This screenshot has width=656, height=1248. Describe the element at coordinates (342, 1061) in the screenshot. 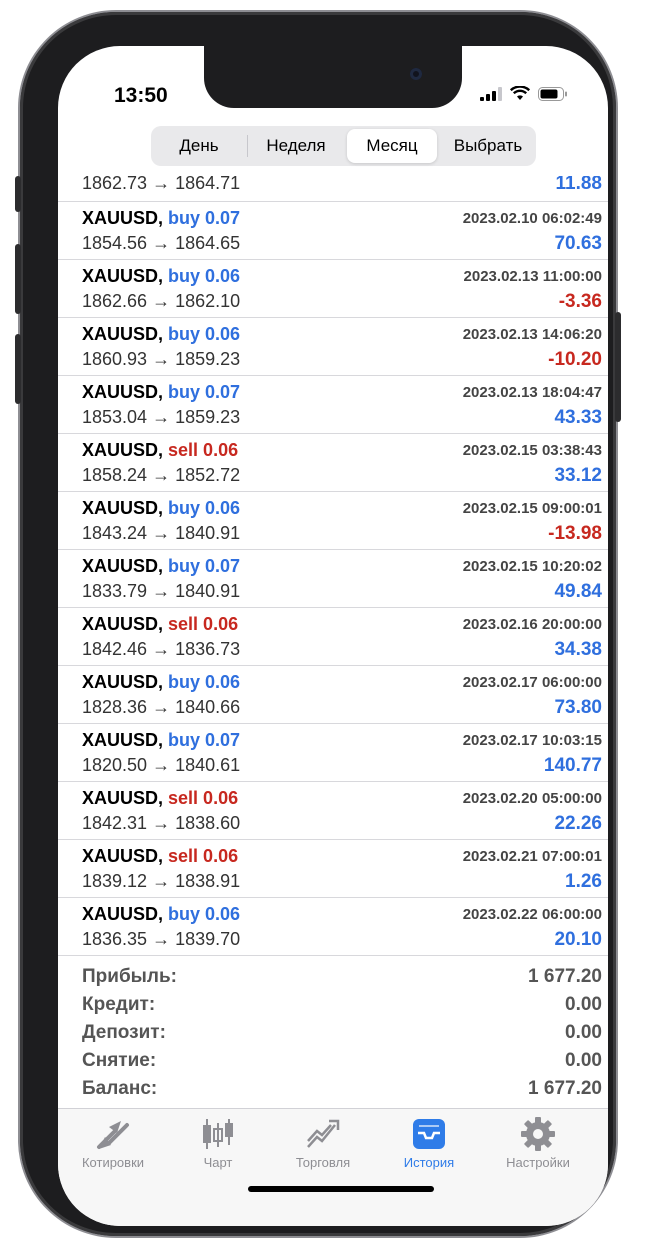

I see `summary-row-withdrawal: Снятие: 0.00` at that location.